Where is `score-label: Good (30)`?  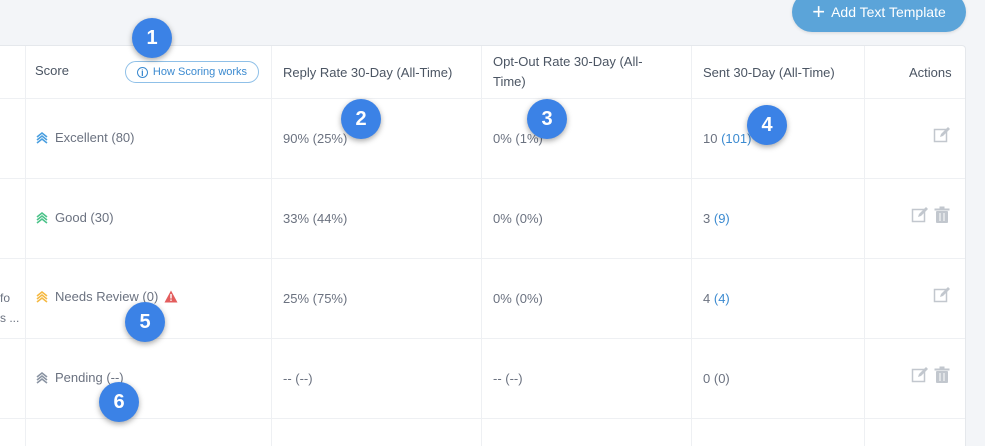
score-label: Good (30) is located at coordinates (84, 217).